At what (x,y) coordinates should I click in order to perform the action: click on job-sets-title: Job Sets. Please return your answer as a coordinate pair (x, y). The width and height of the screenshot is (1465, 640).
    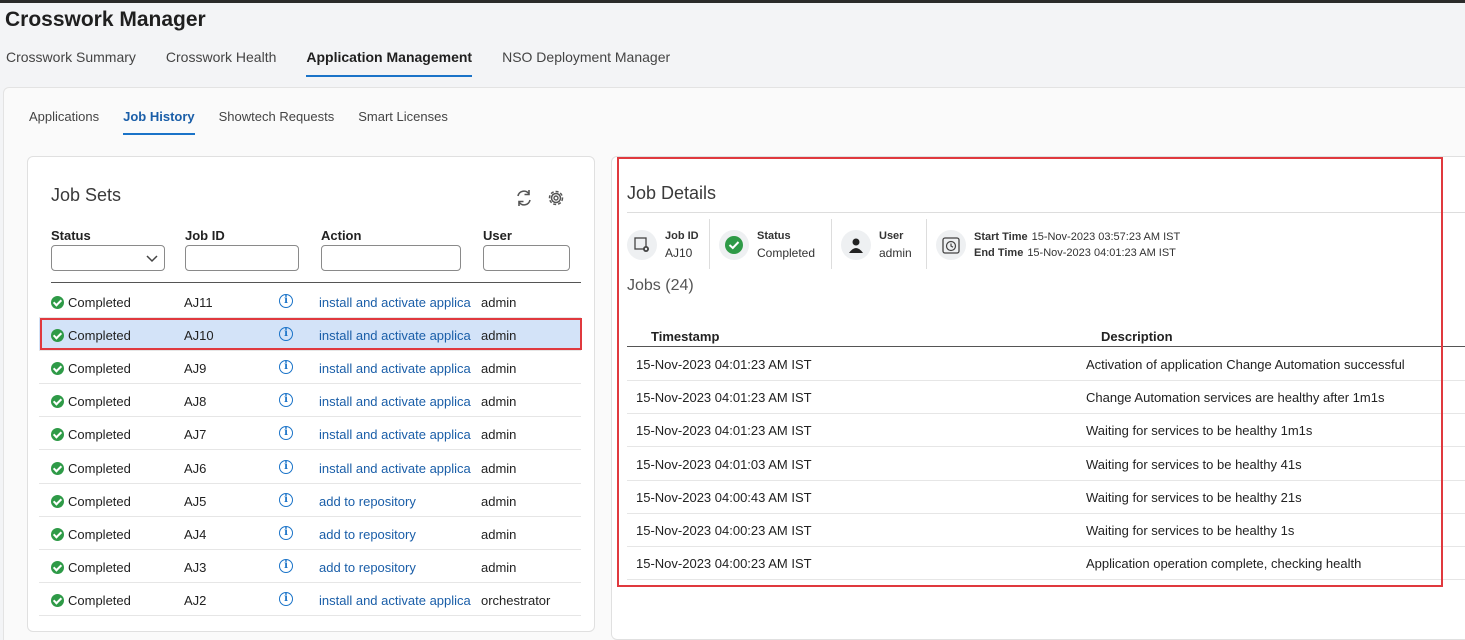
    Looking at the image, I should click on (86, 195).